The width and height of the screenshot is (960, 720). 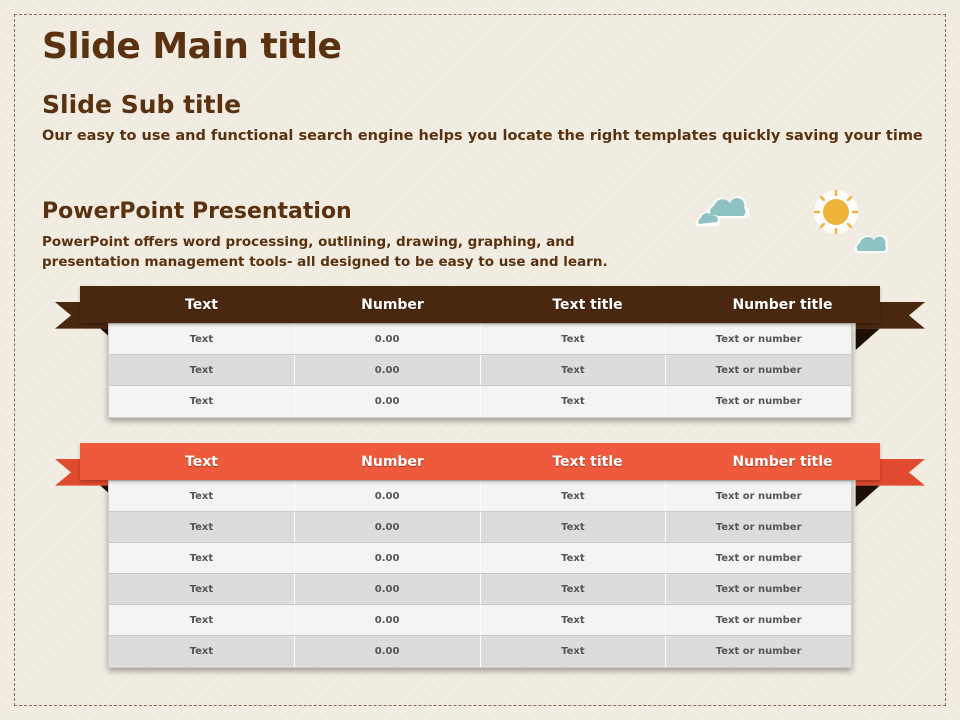 What do you see at coordinates (836, 212) in the screenshot?
I see `sun-icon` at bounding box center [836, 212].